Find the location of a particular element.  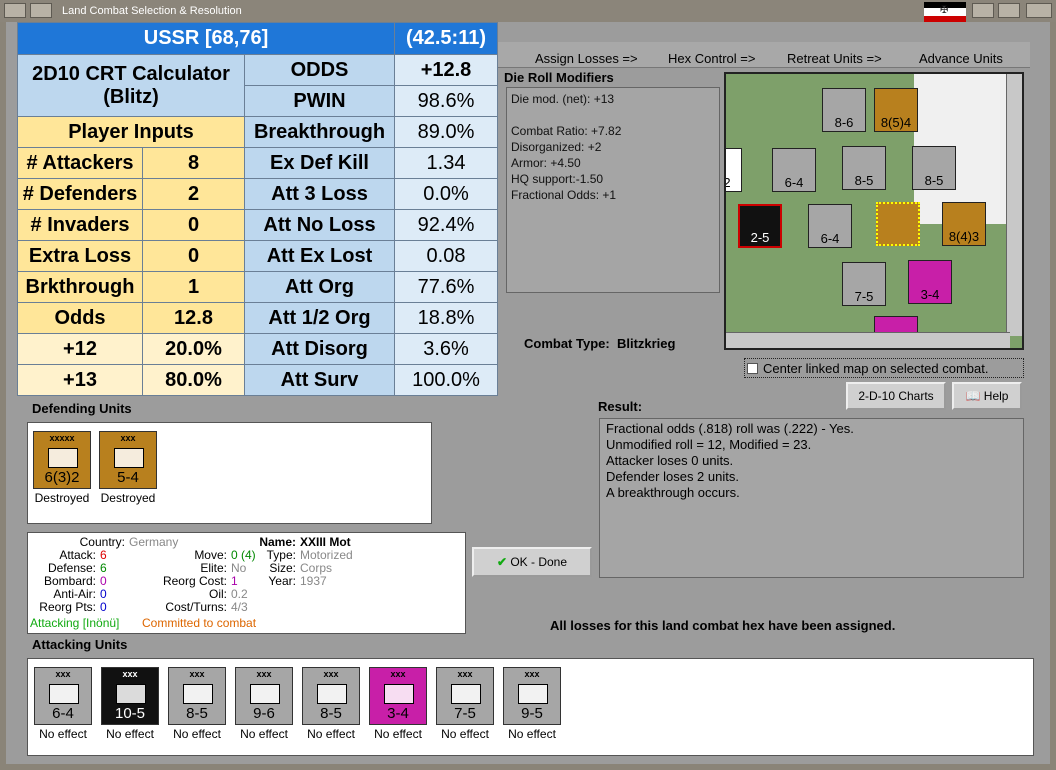

map-unit: 2 is located at coordinates (734, 170).